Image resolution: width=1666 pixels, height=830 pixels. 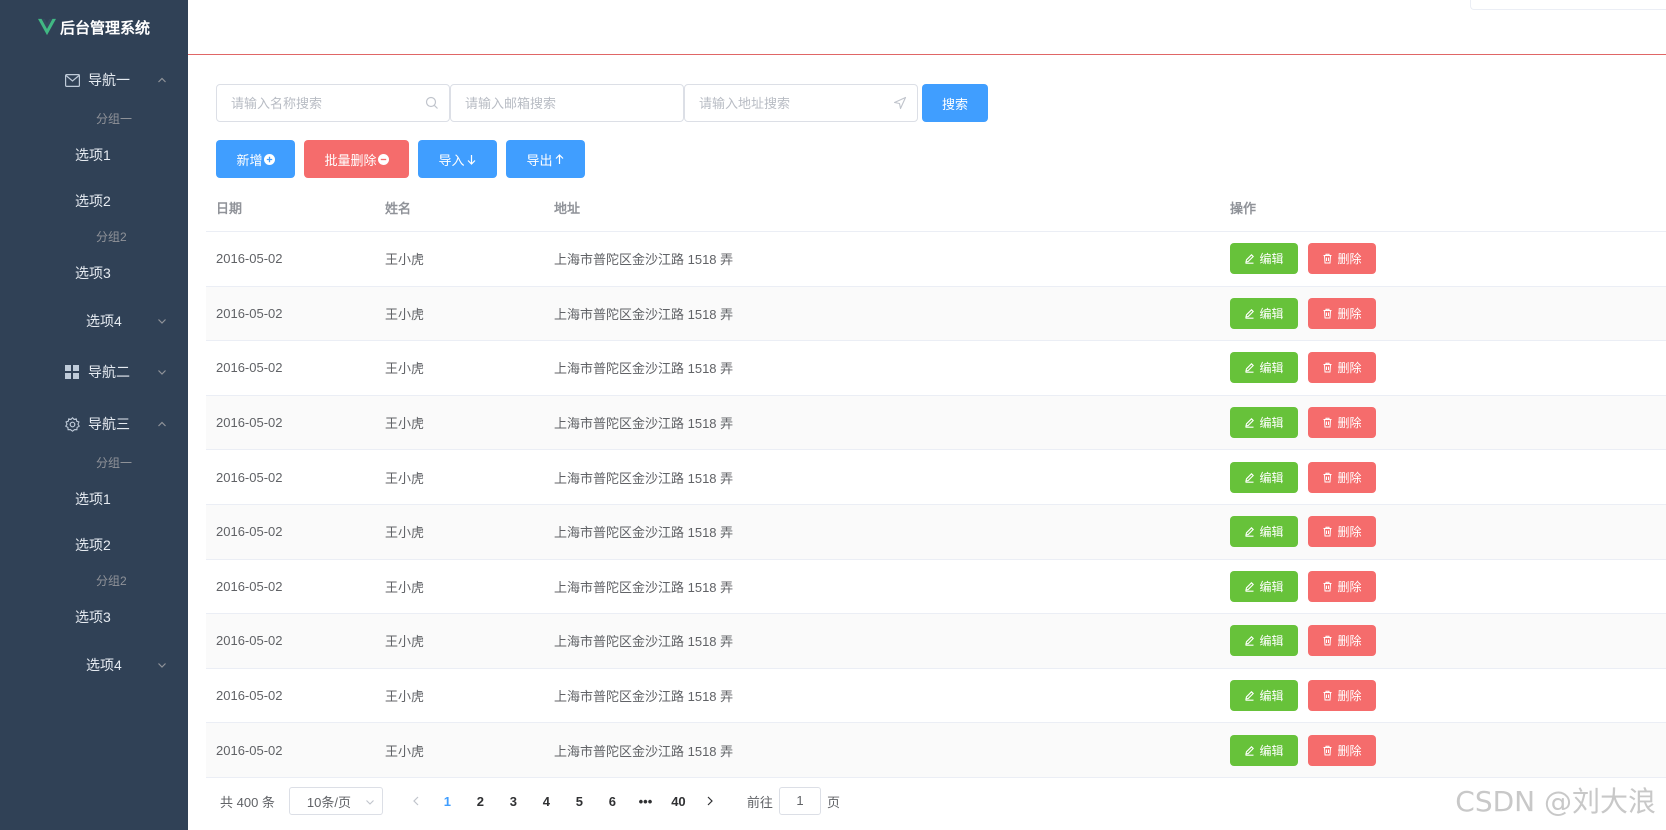 What do you see at coordinates (1555, 801) in the screenshot?
I see `watermark: CSDN @刘大浪` at bounding box center [1555, 801].